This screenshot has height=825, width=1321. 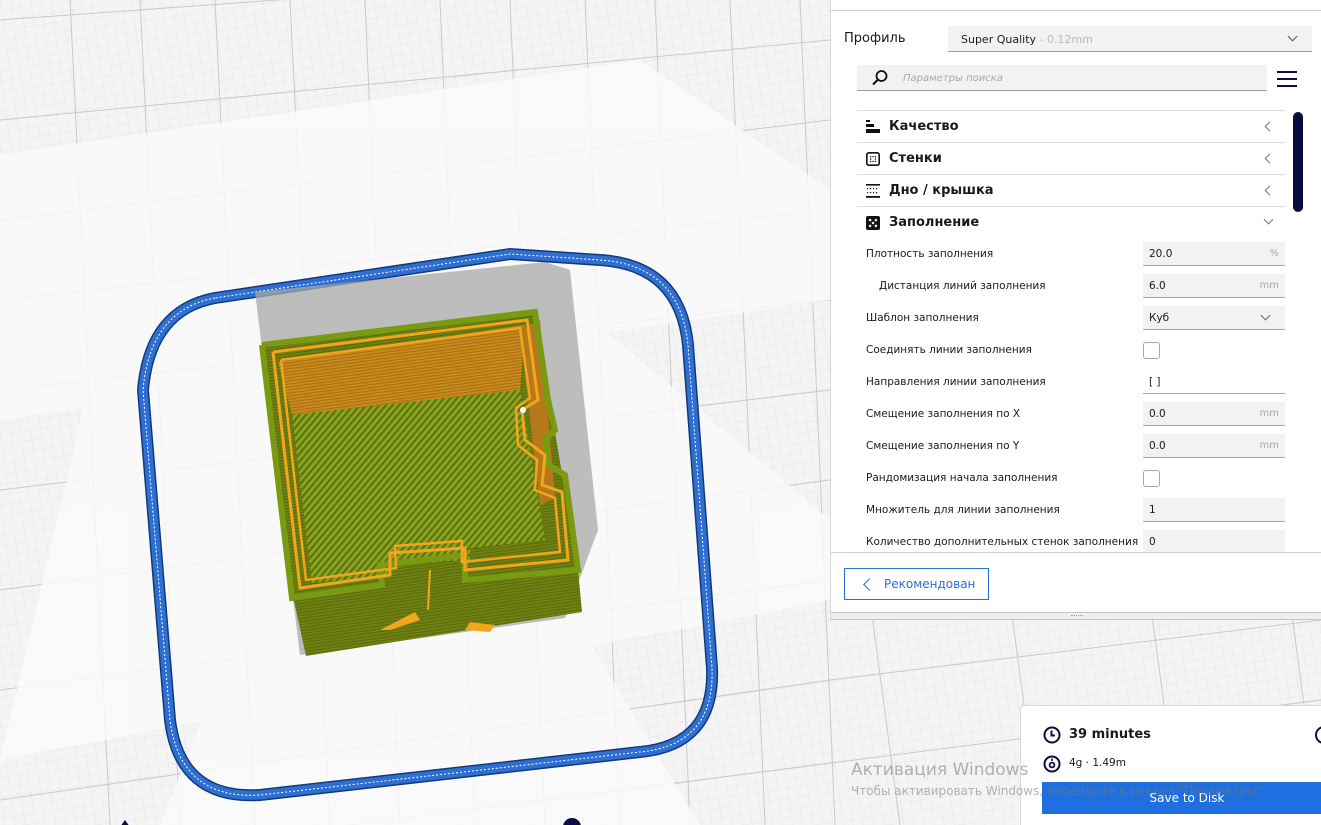 What do you see at coordinates (873, 126) in the screenshot?
I see `quality-icon` at bounding box center [873, 126].